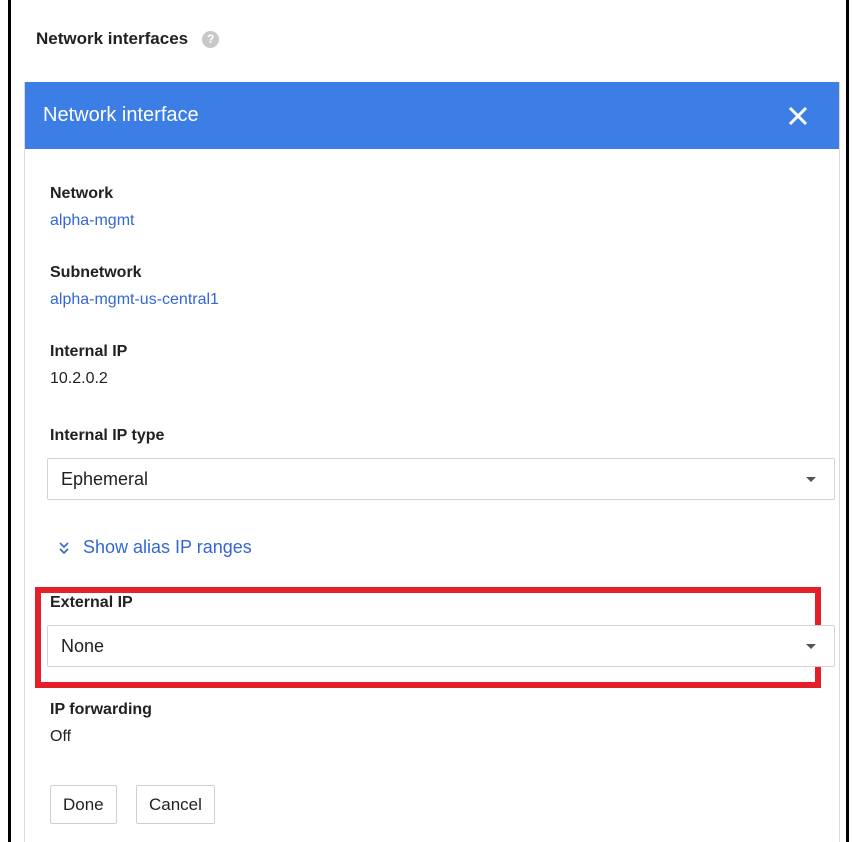  What do you see at coordinates (798, 116) in the screenshot?
I see `close-icon` at bounding box center [798, 116].